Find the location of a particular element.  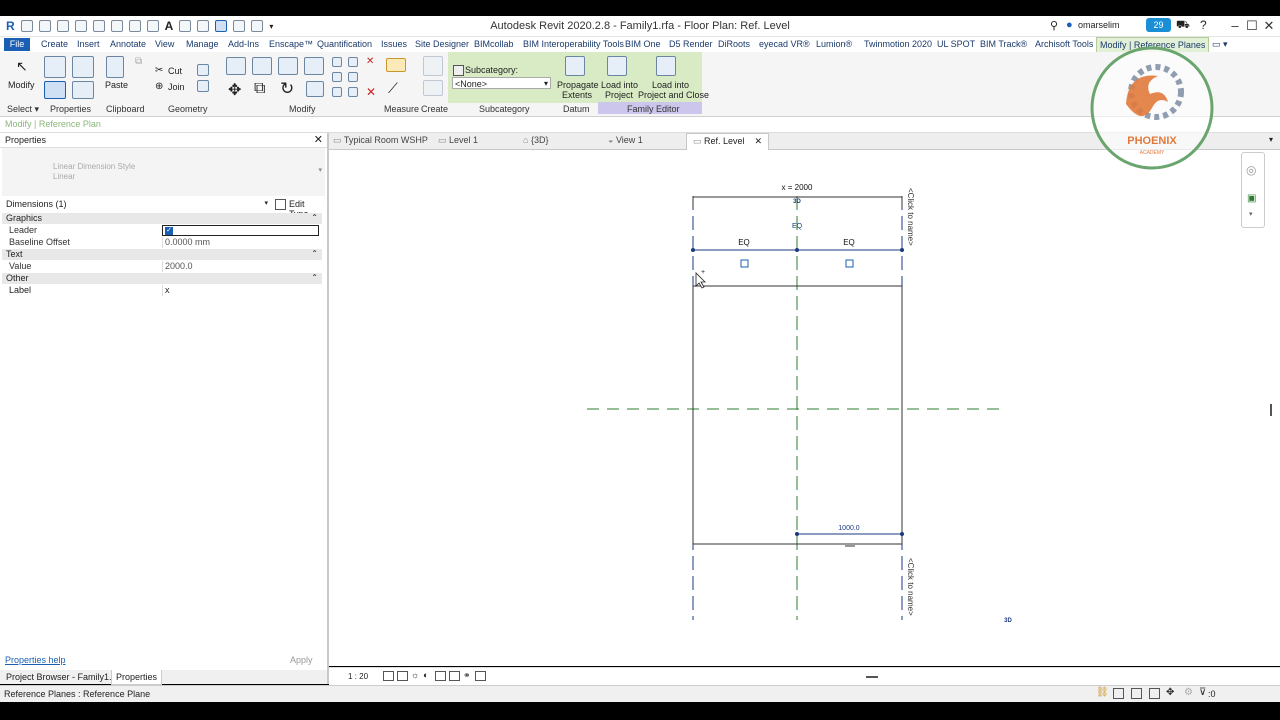

modify-button: Modify is located at coordinates (21, 85).